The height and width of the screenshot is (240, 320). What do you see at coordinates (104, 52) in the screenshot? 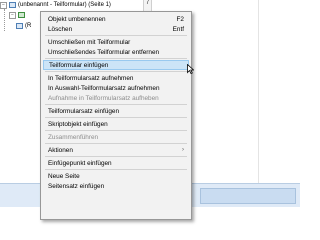
I see `menu-item-label: Umschließendes Teilformular entfernen` at bounding box center [104, 52].